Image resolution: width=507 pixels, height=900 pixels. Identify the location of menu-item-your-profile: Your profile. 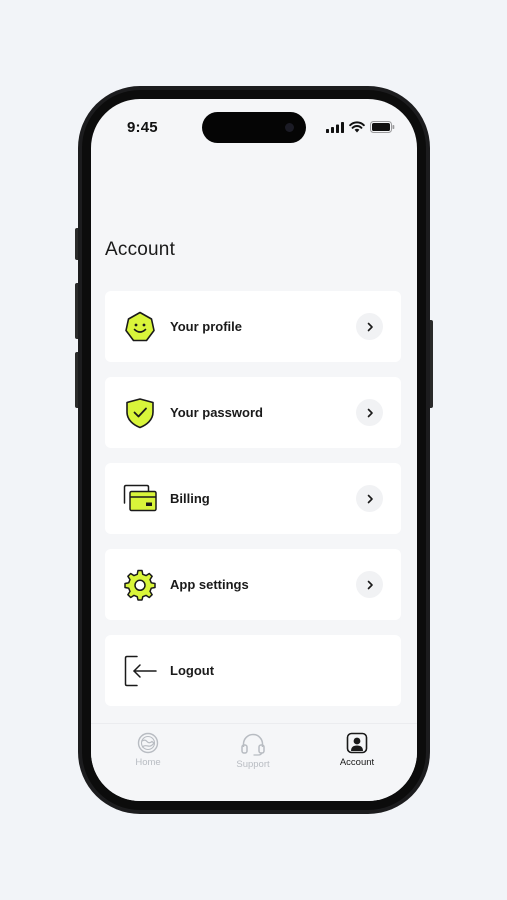
(253, 326).